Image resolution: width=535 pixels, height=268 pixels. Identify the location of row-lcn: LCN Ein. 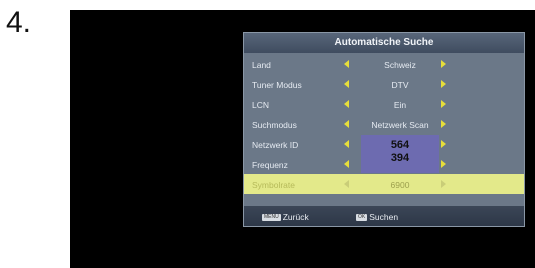
(384, 104).